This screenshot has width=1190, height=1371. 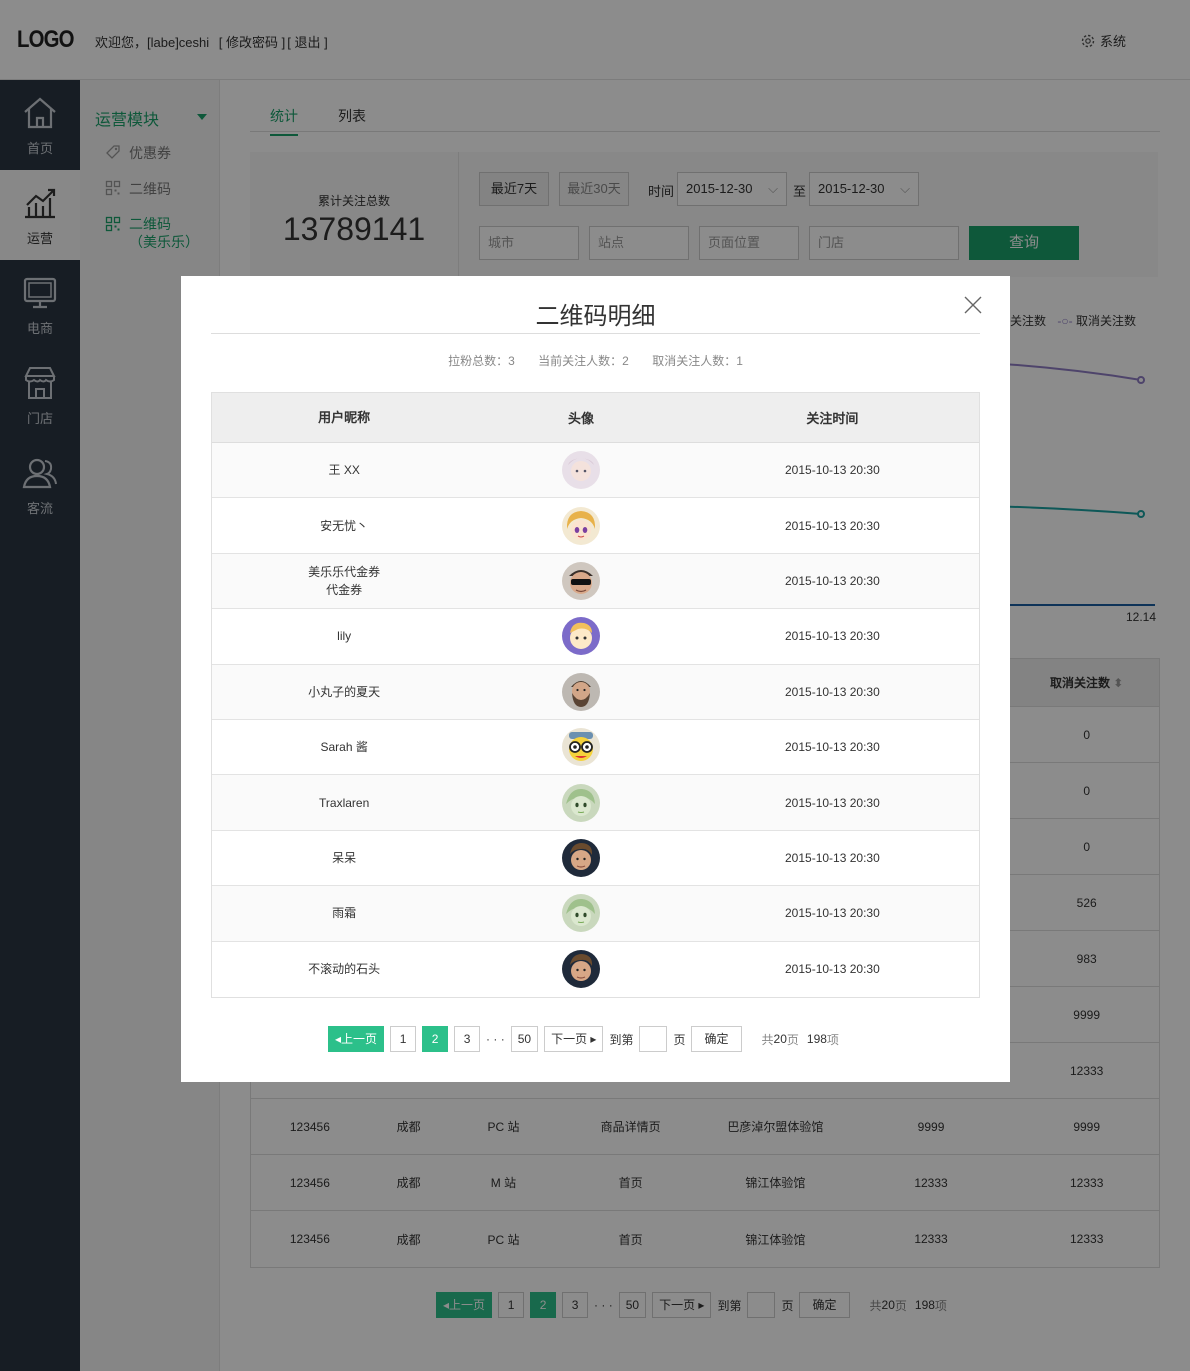 I want to click on column-follow-time: 关注时间, so click(x=832, y=418).